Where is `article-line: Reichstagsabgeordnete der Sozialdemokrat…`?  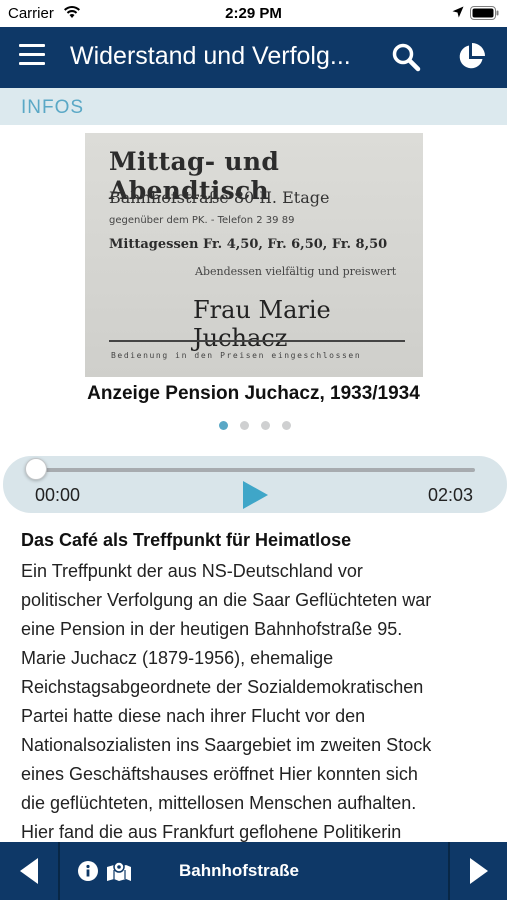
article-line: Reichstagsabgeordnete der Sozialdemokrat… is located at coordinates (222, 687).